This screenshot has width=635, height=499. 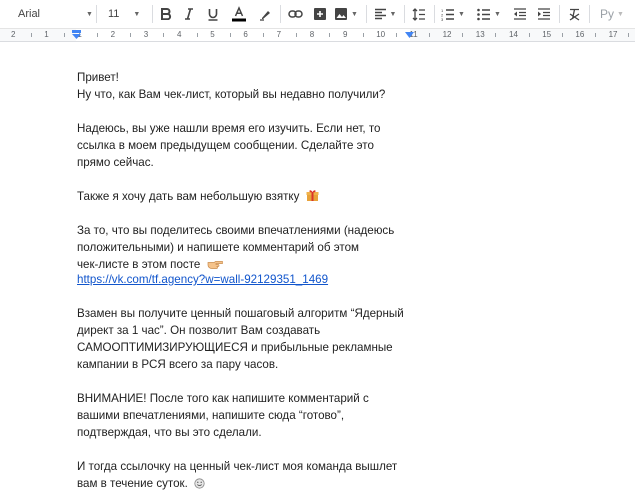 I want to click on link-icon, so click(x=295, y=14).